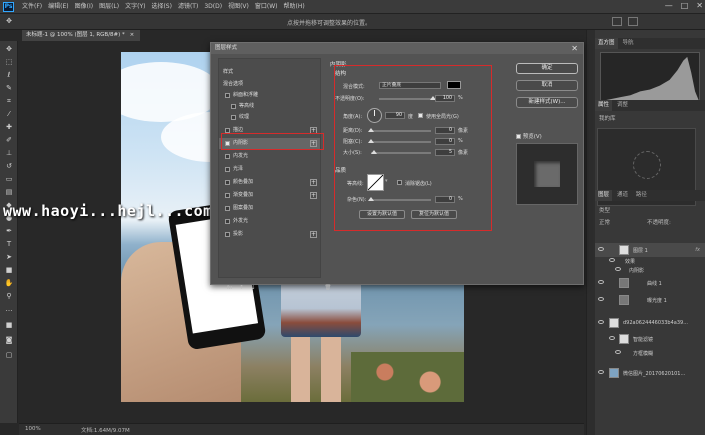  I want to click on cancel-button: 取消, so click(547, 85).